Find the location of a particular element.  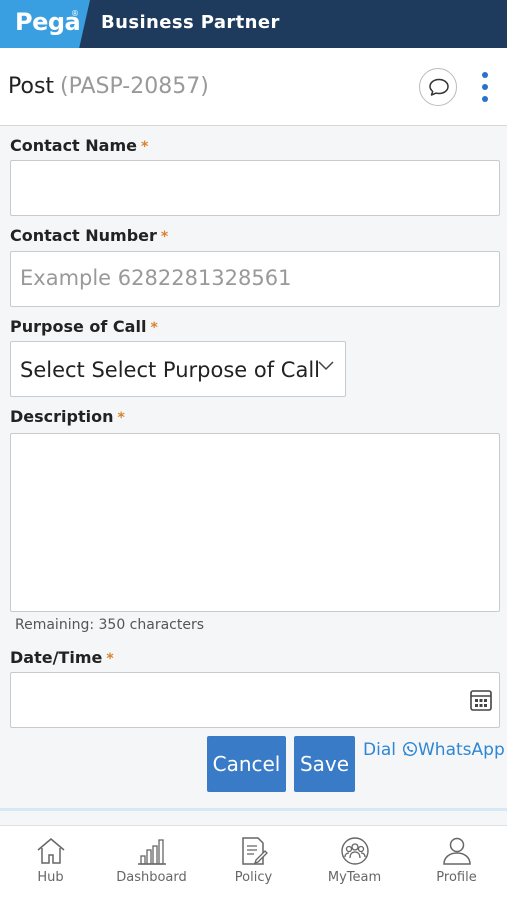

nav-label-myteam: MyTeam is located at coordinates (354, 877).